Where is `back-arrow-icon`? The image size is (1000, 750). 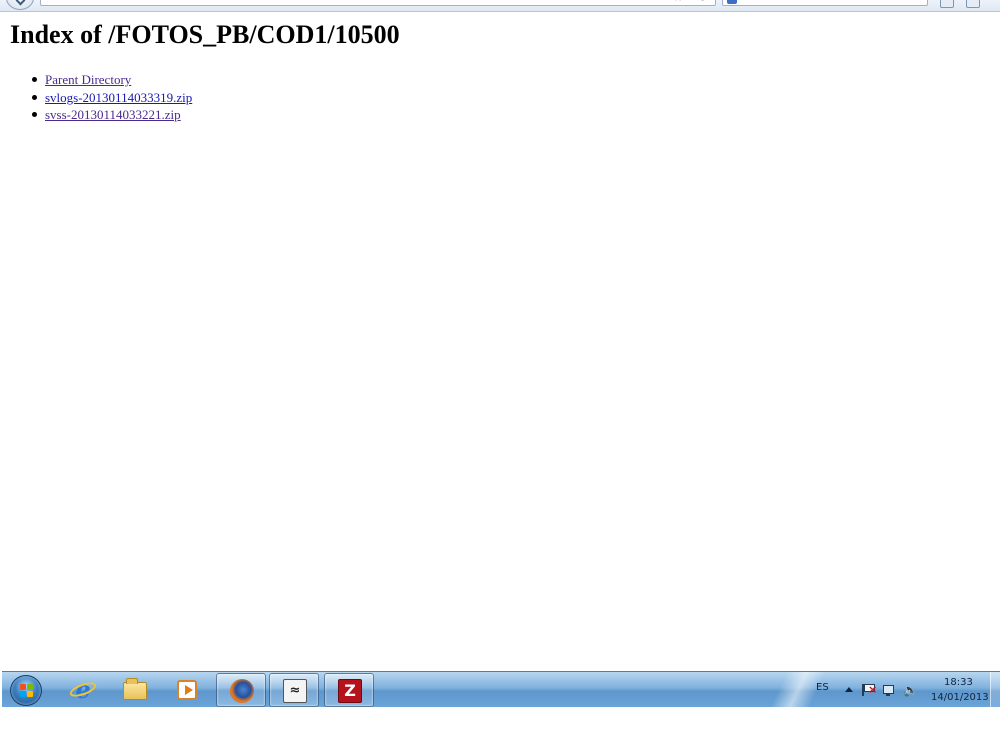 back-arrow-icon is located at coordinates (20, 3).